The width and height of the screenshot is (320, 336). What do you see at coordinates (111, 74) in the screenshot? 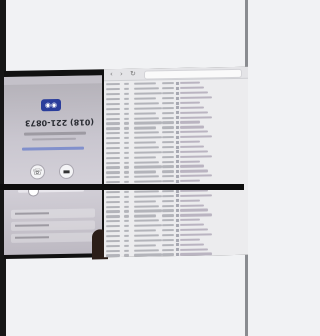
I see `back-icon: ‹` at bounding box center [111, 74].